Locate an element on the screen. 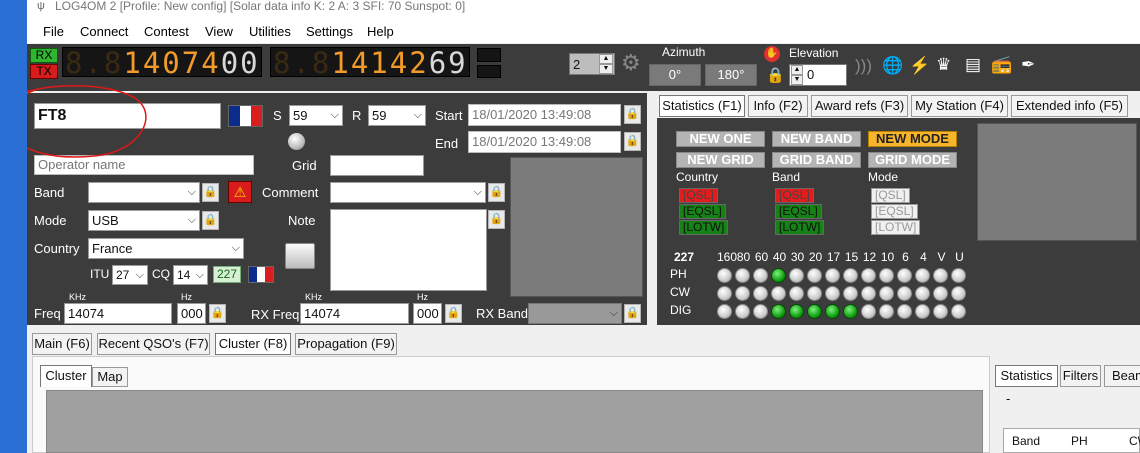 Image resolution: width=1140 pixels, height=453 pixels. country-flag-small is located at coordinates (261, 274).